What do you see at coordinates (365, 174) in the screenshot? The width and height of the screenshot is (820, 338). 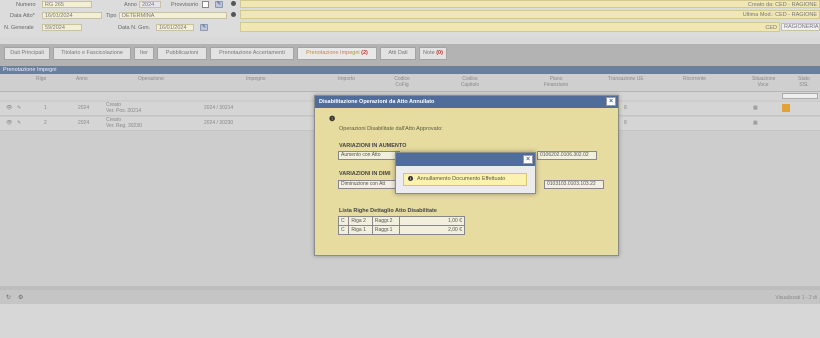 I see `diminuzione-heading: VARIAZIONI IN DIMI` at bounding box center [365, 174].